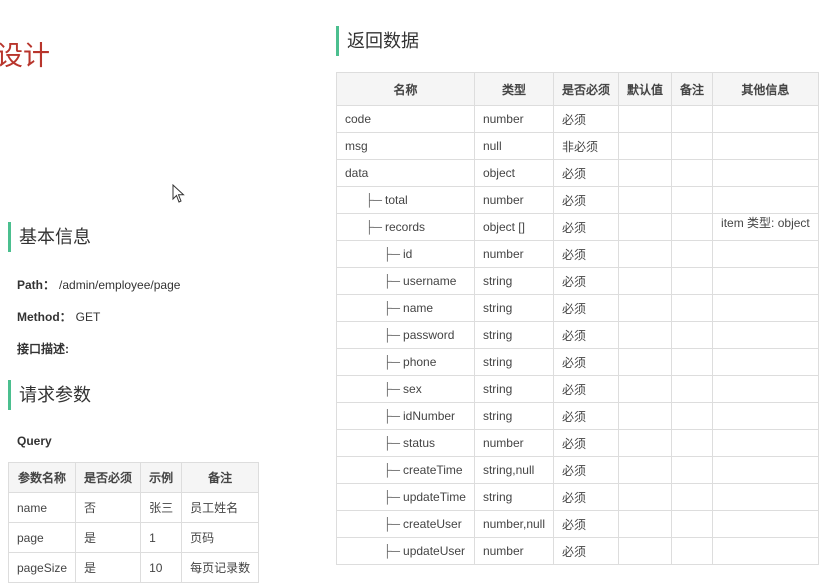 The width and height of the screenshot is (830, 586). What do you see at coordinates (692, 89) in the screenshot?
I see `response-column-header: 备注` at bounding box center [692, 89].